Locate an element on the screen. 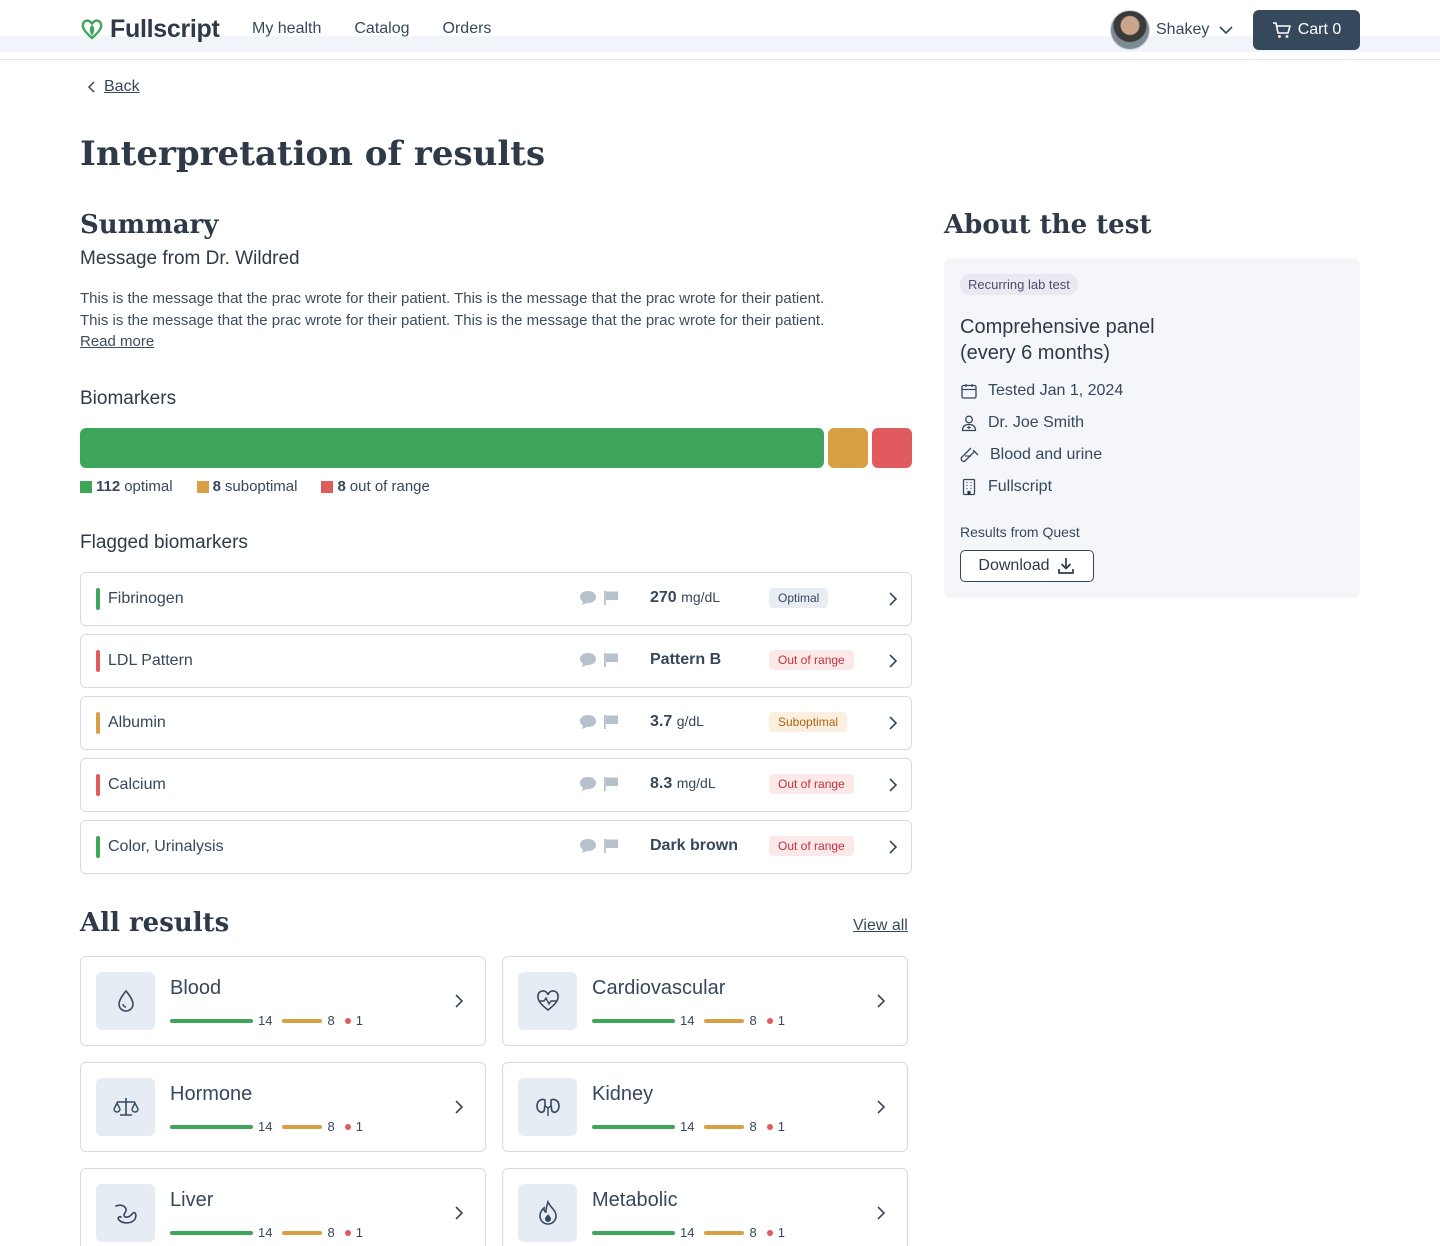 The width and height of the screenshot is (1440, 1246). nav-catalog: Catalog is located at coordinates (381, 29).